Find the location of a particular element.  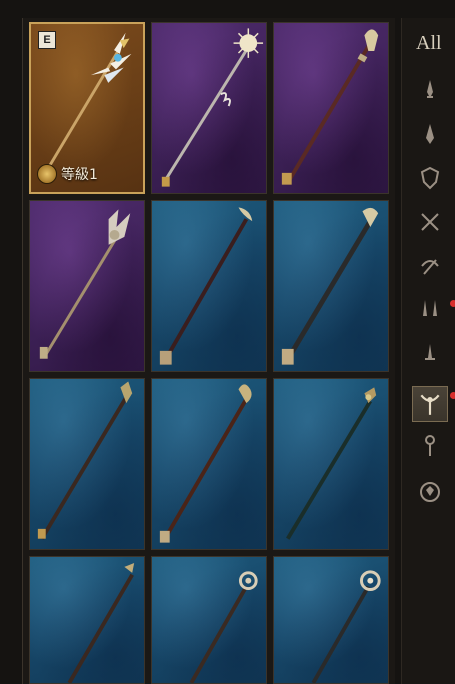

category-wand is located at coordinates (430, 446).